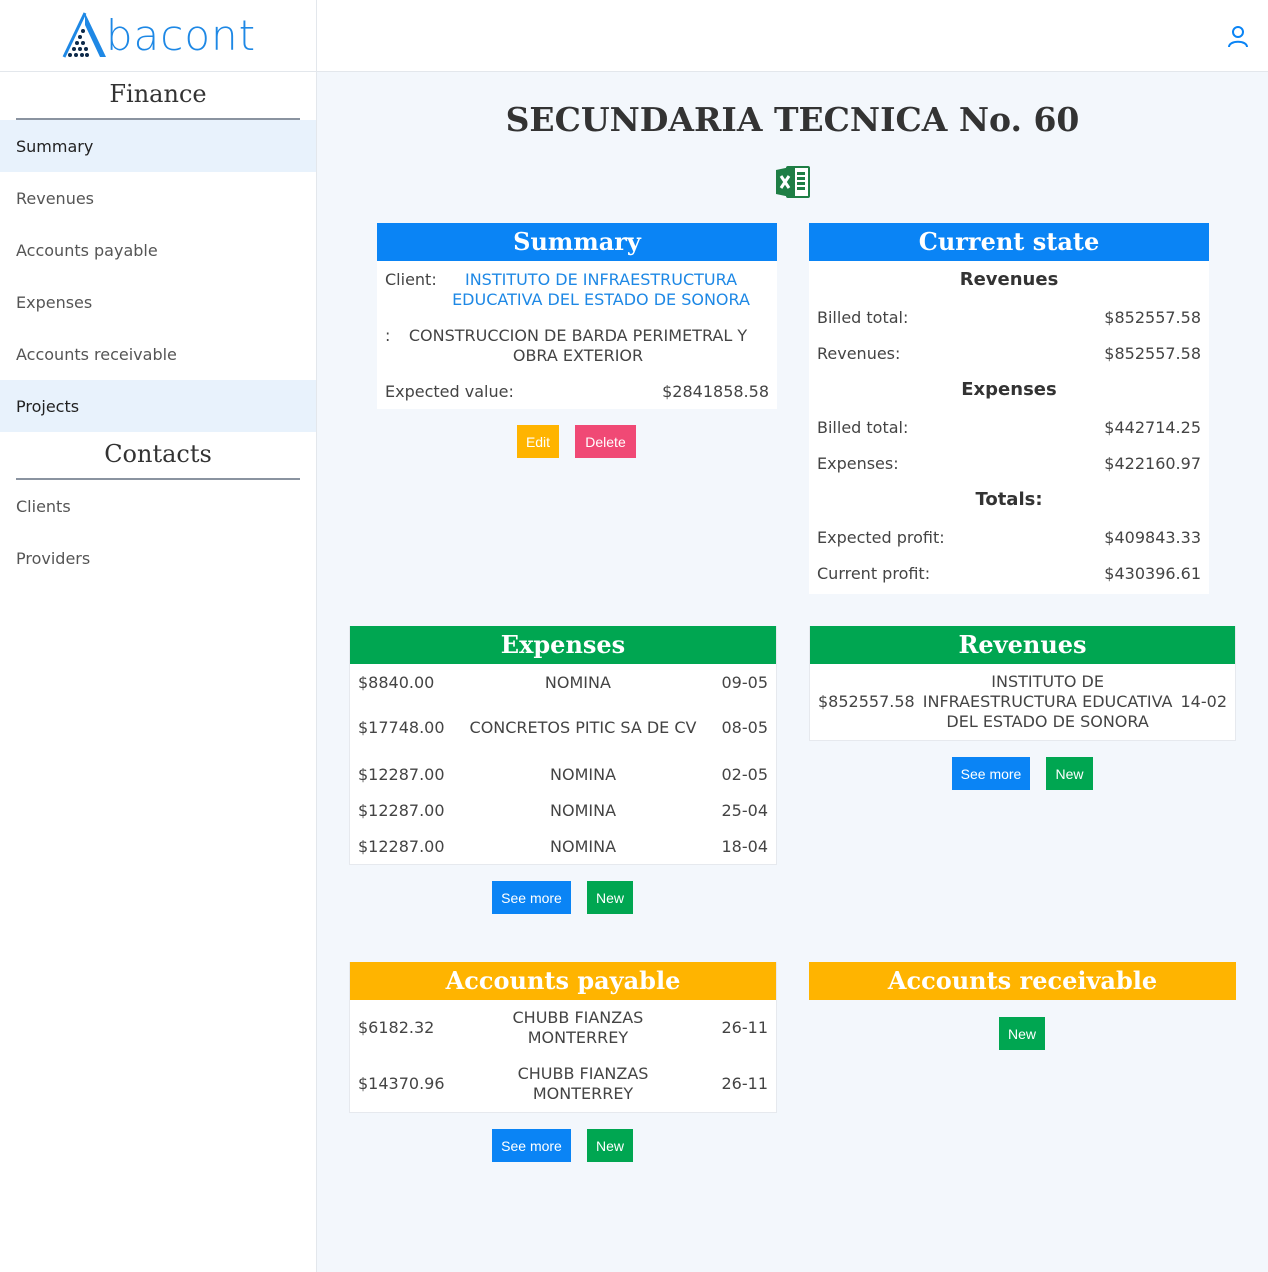  What do you see at coordinates (396, 1027) in the screenshot?
I see `payable-amount: $6182.32` at bounding box center [396, 1027].